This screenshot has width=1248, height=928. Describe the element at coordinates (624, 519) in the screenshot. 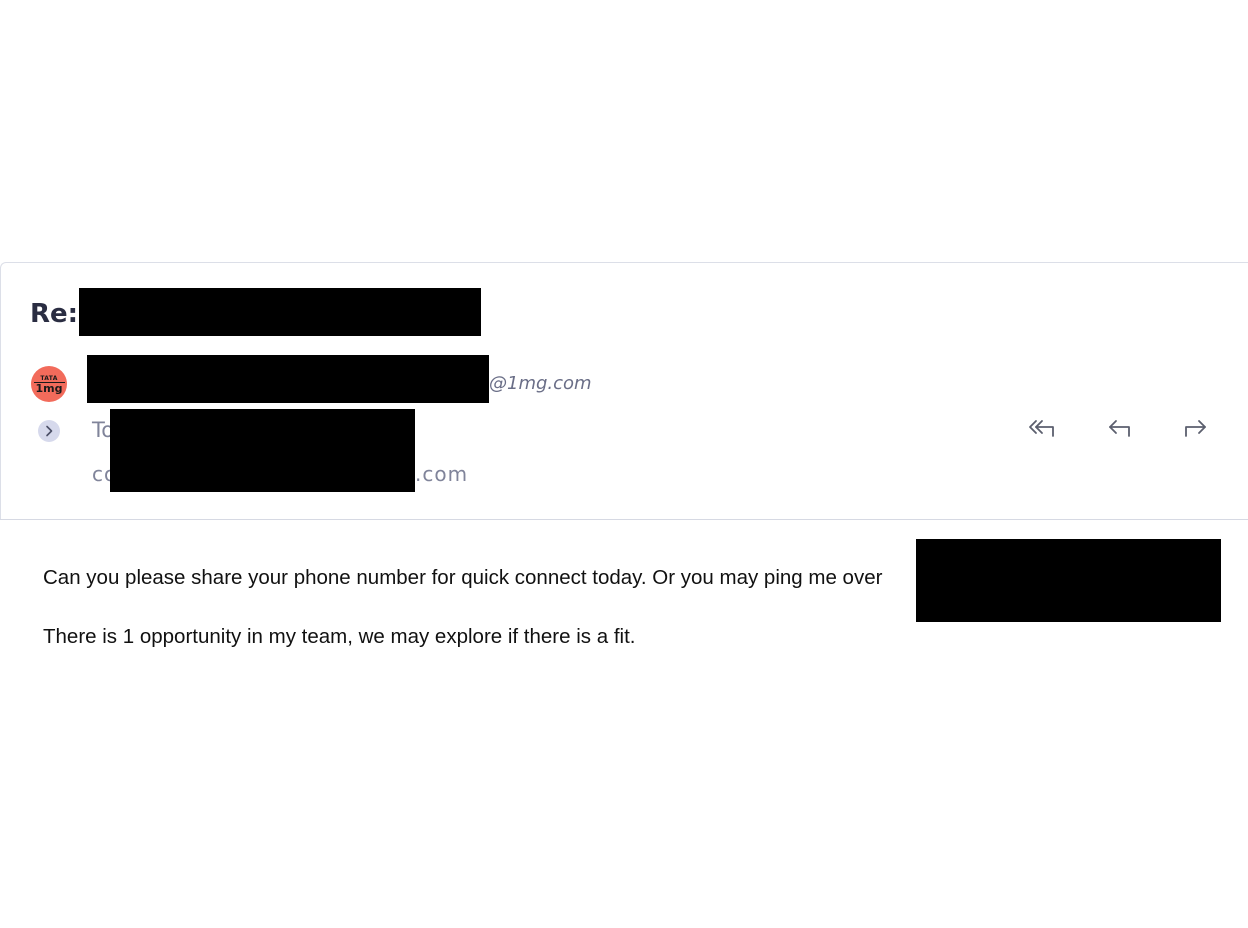

I see `header-divider` at that location.